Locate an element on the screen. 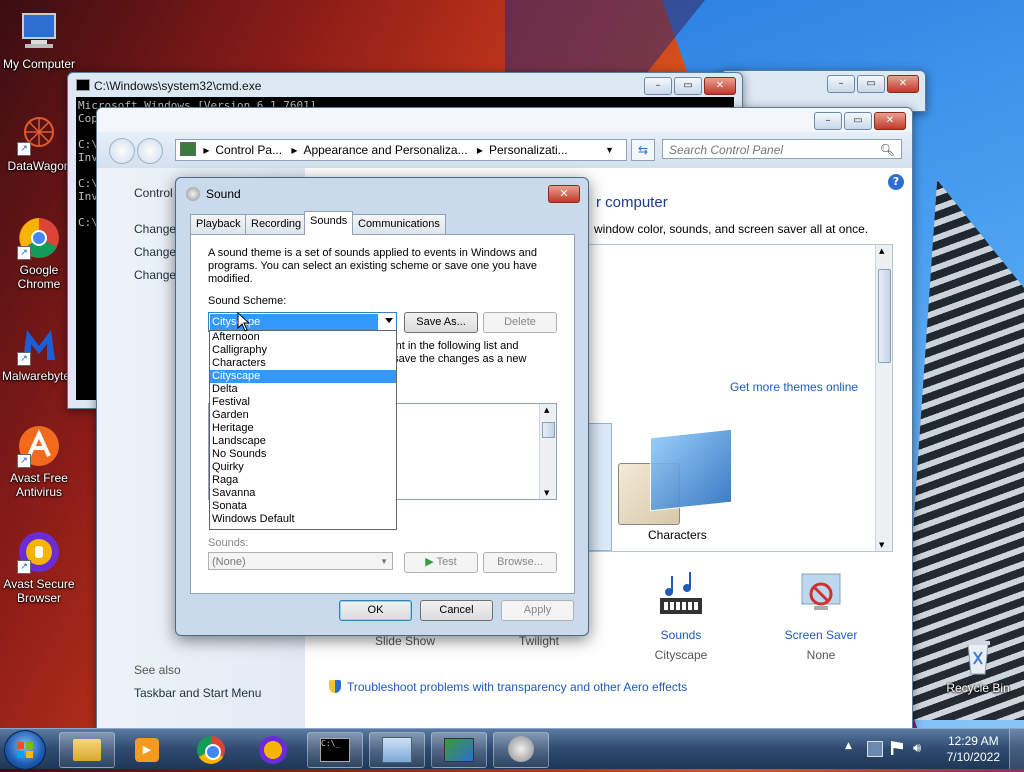 The image size is (1024, 772). ok-button: OK is located at coordinates (375, 610).